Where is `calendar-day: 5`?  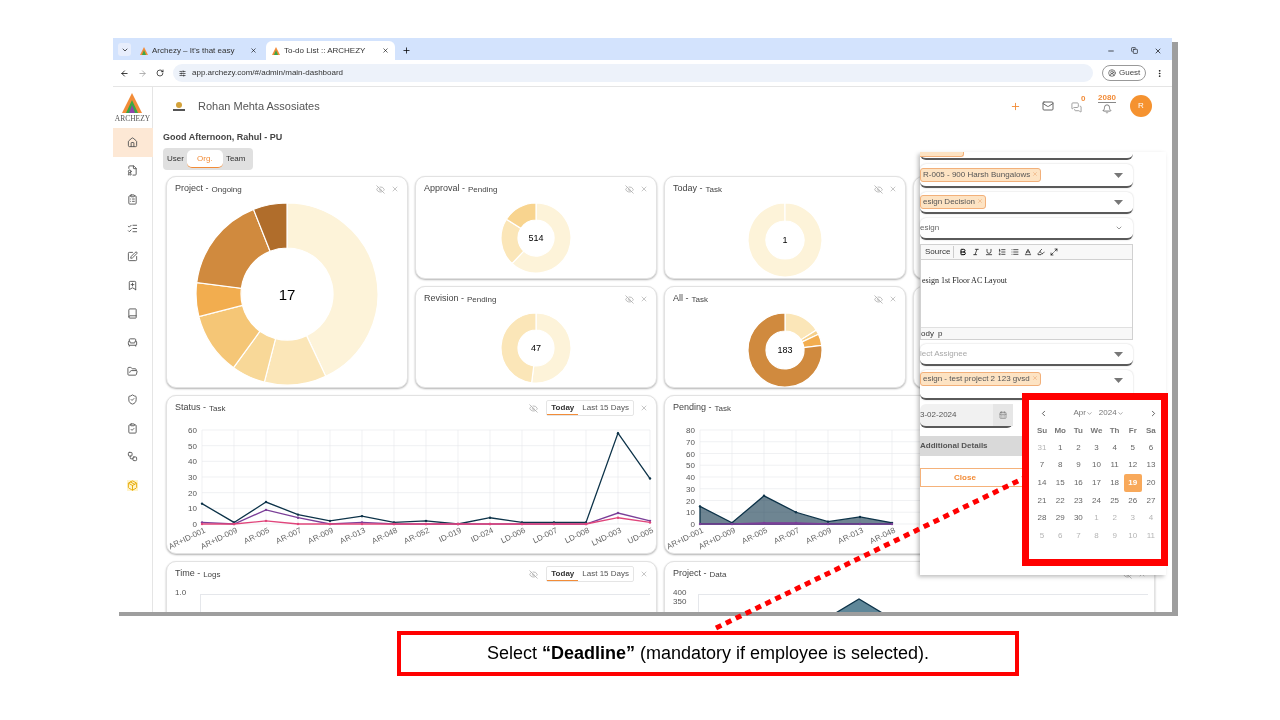
calendar-day: 5 is located at coordinates (1132, 448).